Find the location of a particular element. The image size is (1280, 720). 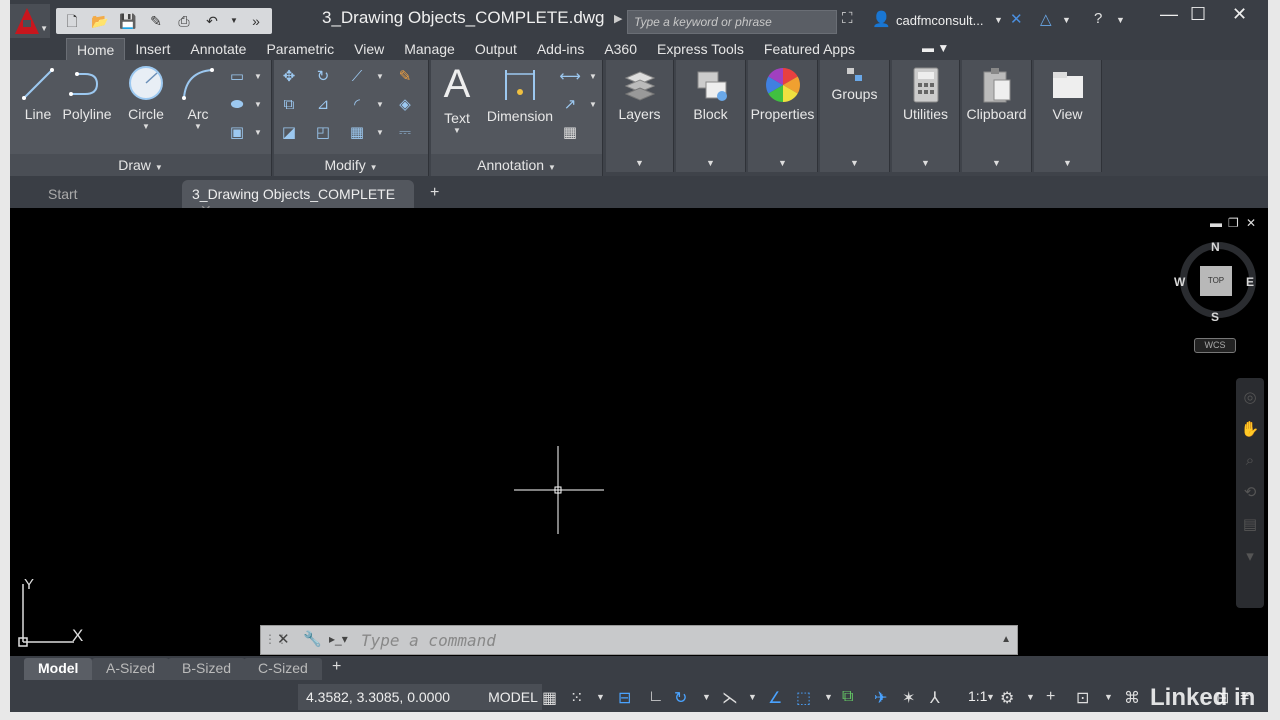

layout-tab-c-sized: C-Sized is located at coordinates (283, 669).